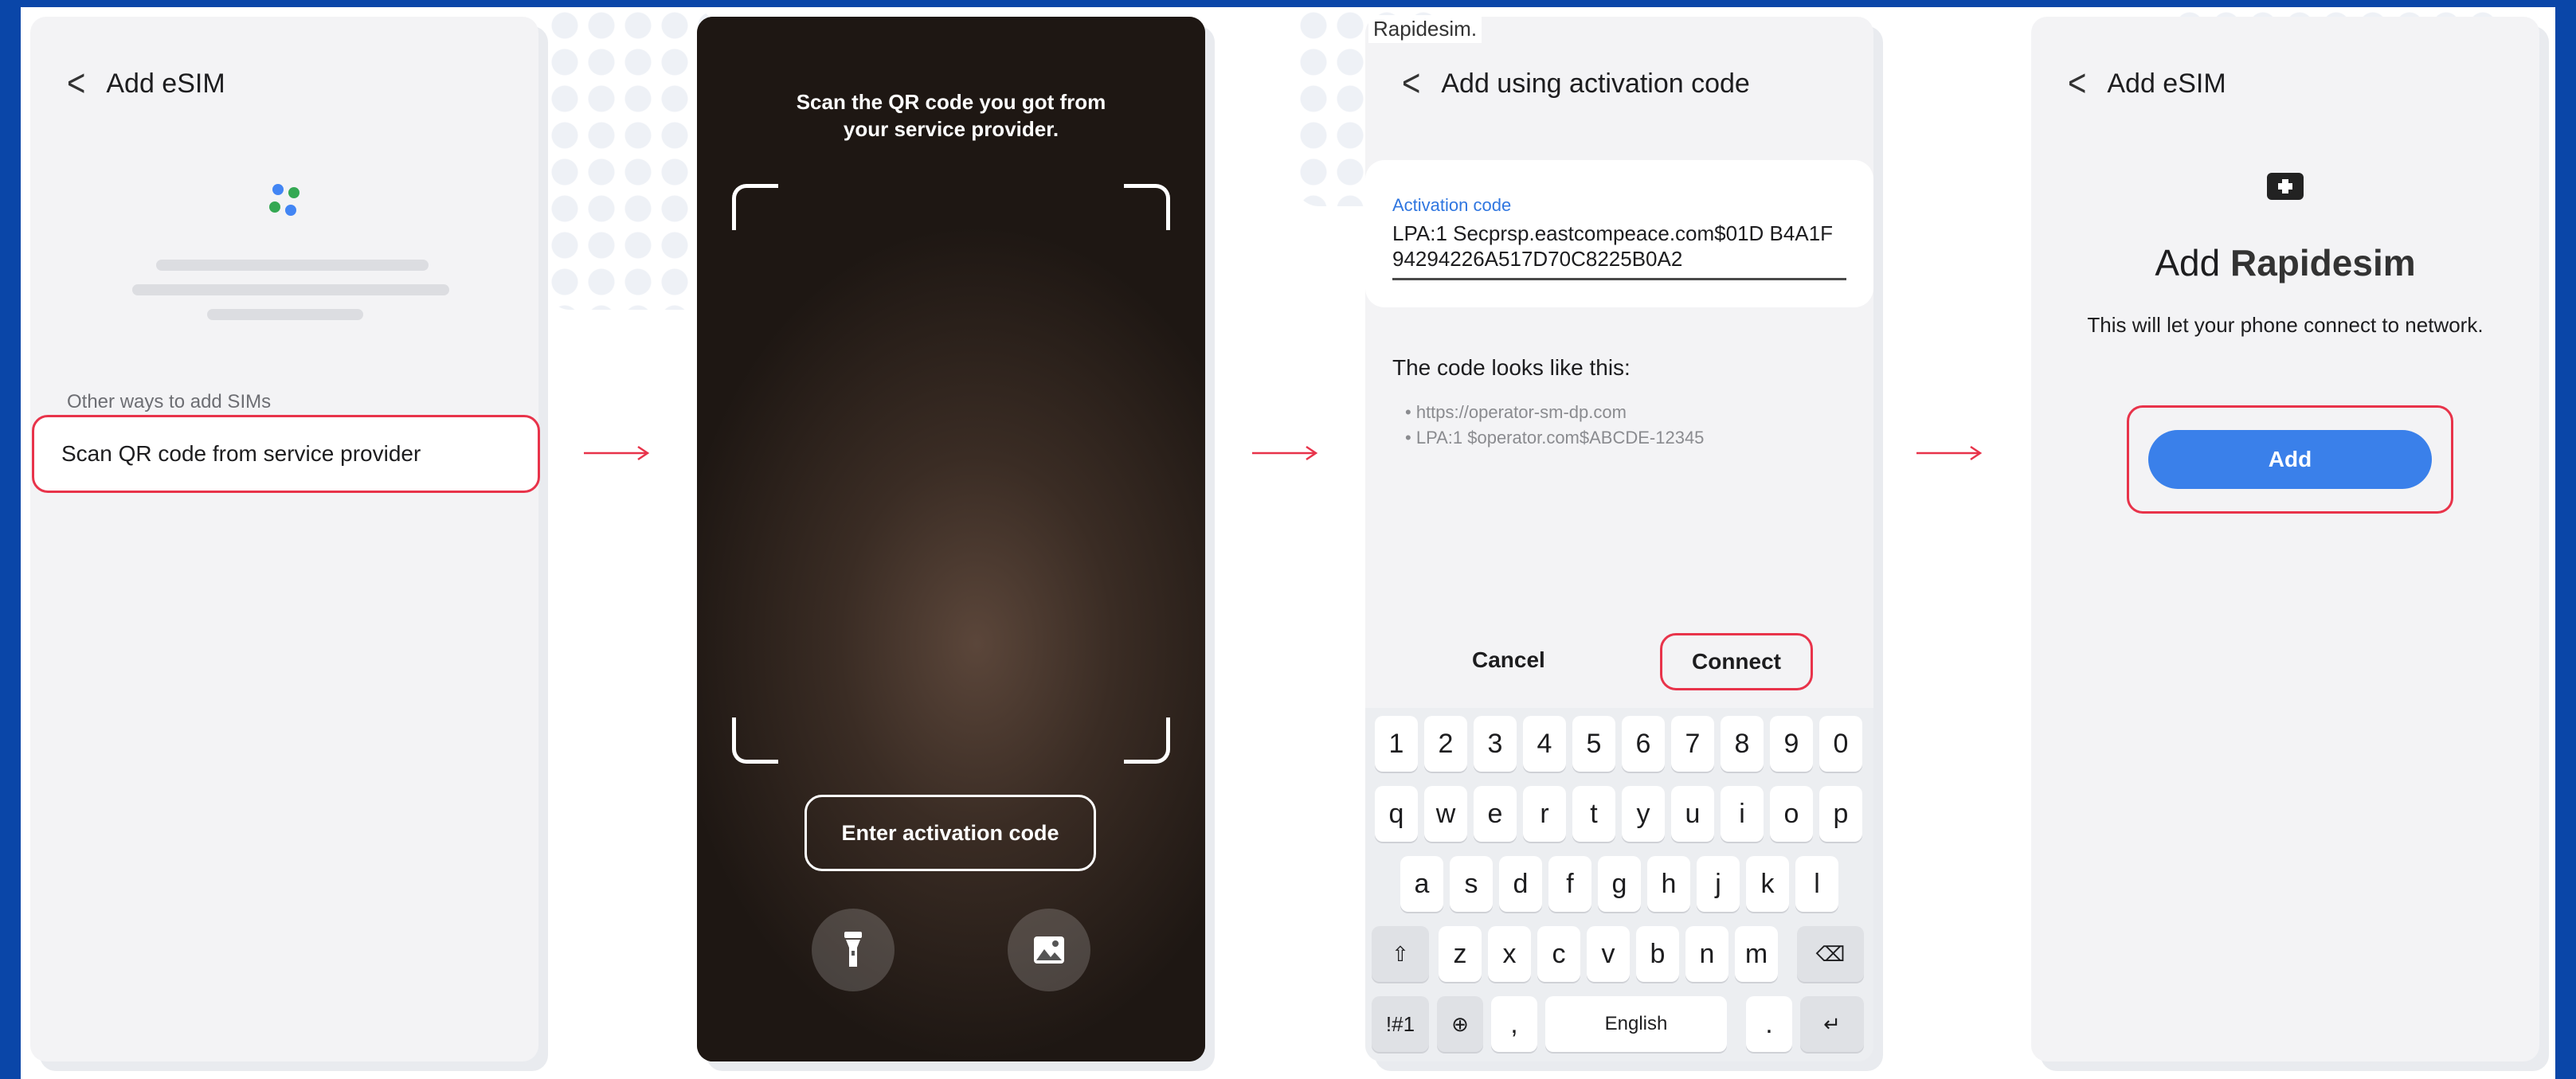 This screenshot has width=2576, height=1079. I want to click on enter-key: ↵, so click(1832, 1024).